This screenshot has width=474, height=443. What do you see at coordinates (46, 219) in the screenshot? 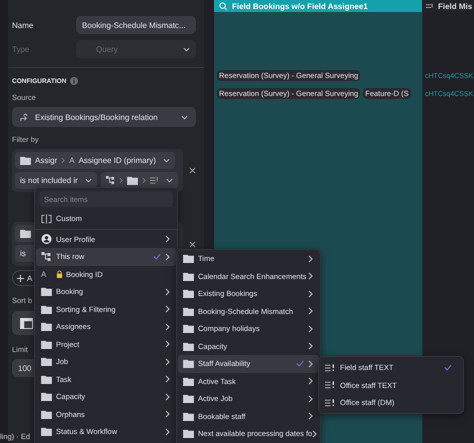
I see `brackets-icon` at bounding box center [46, 219].